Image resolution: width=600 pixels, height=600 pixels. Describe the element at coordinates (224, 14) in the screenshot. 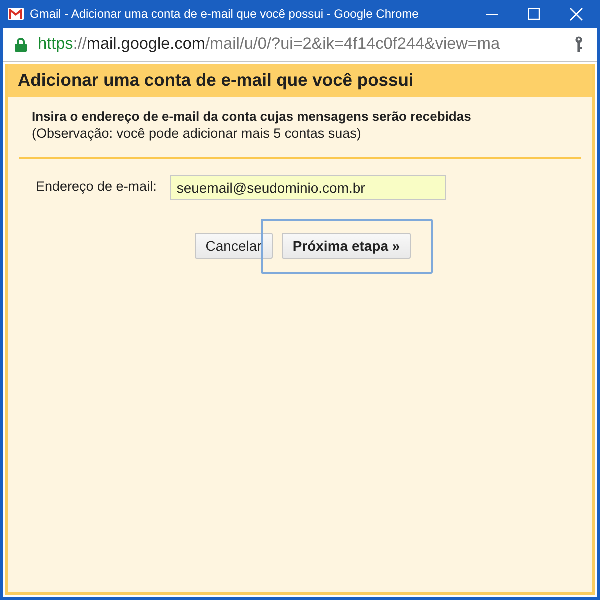

I see `window-title: Gmail - Adicionar uma conta de e-mail que você possui - Google Chrome` at that location.